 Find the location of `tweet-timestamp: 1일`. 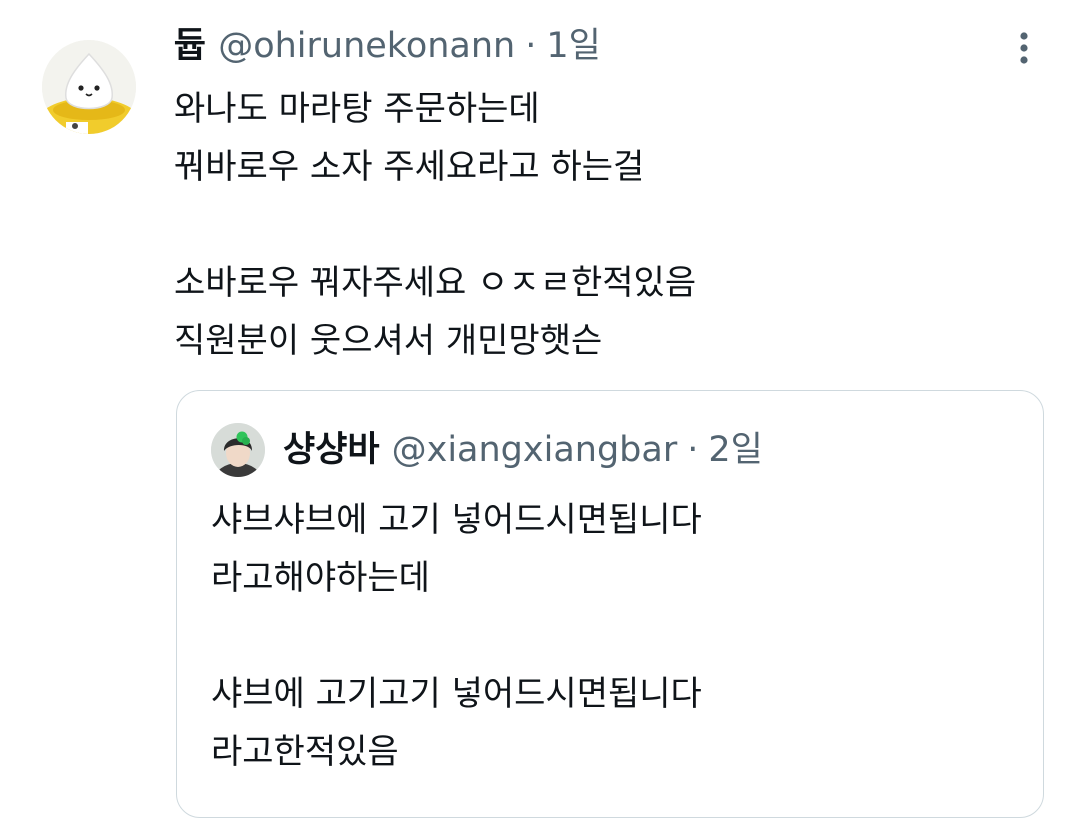

tweet-timestamp: 1일 is located at coordinates (573, 46).